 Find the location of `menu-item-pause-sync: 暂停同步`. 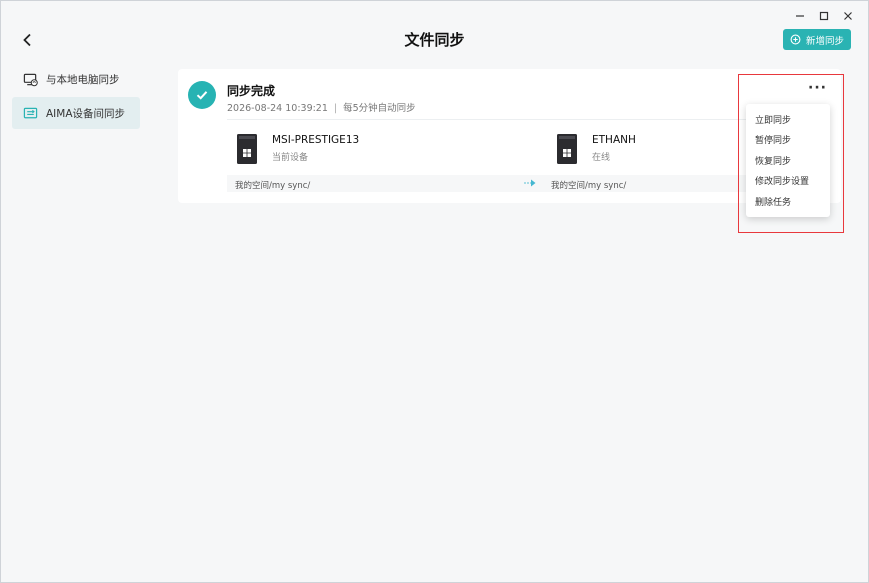

menu-item-pause-sync: 暂停同步 is located at coordinates (788, 140).